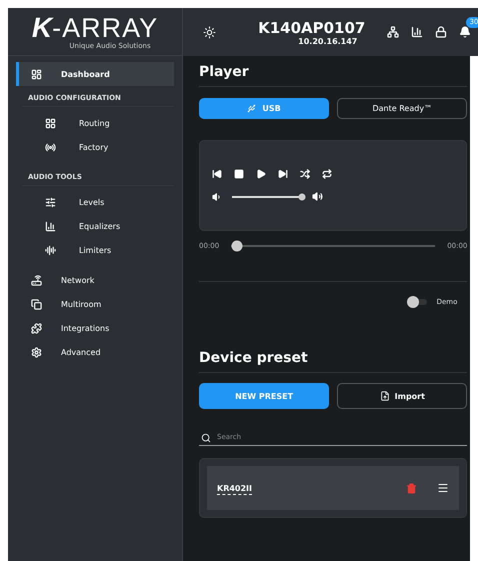  What do you see at coordinates (317, 196) in the screenshot?
I see `volume-up-icon` at bounding box center [317, 196].